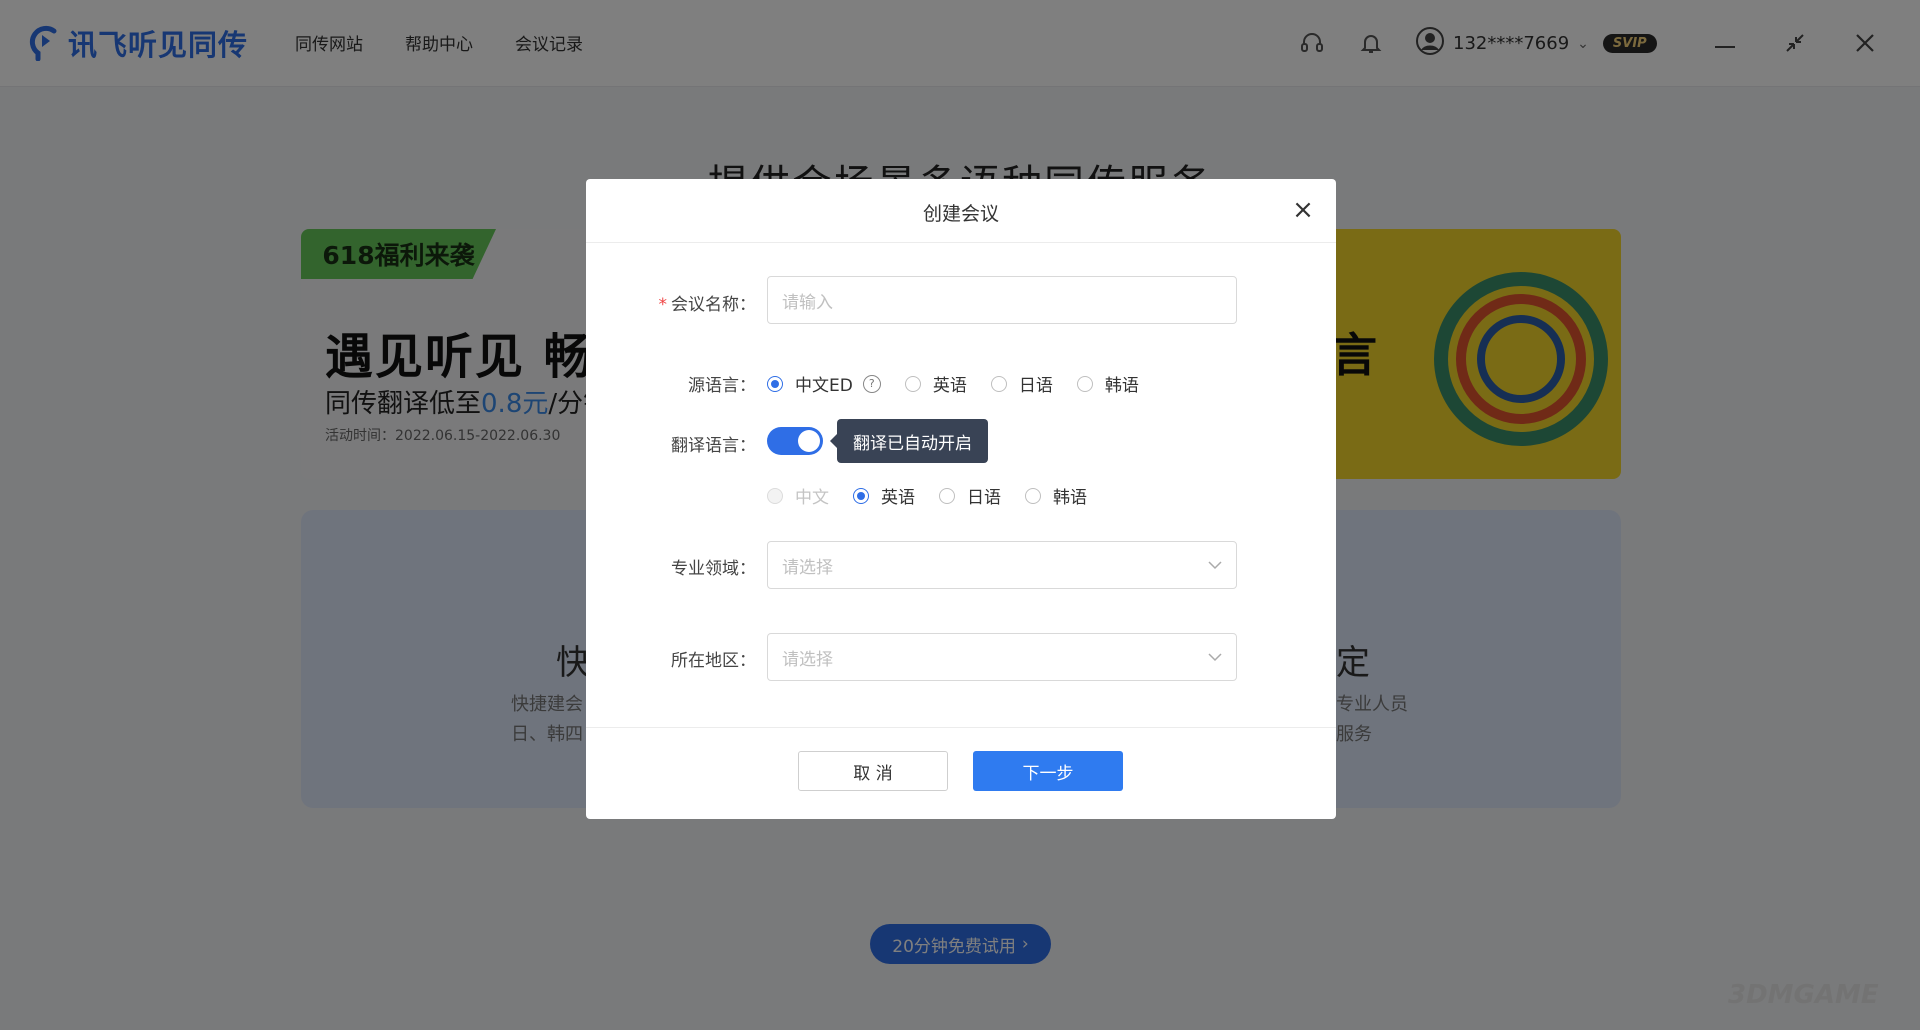  Describe the element at coordinates (807, 659) in the screenshot. I see `region-placeholder: 请选择` at that location.